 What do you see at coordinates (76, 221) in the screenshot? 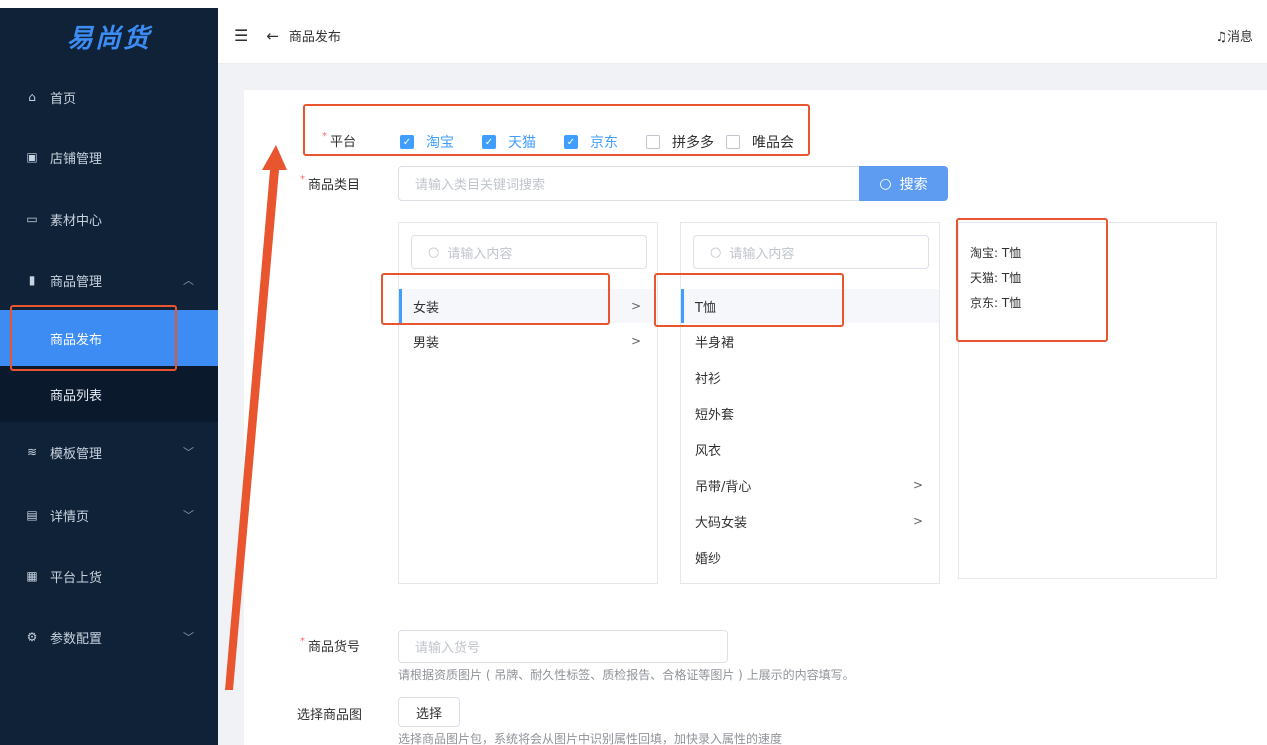
I see `sidebar-item-label: 素材中心` at bounding box center [76, 221].